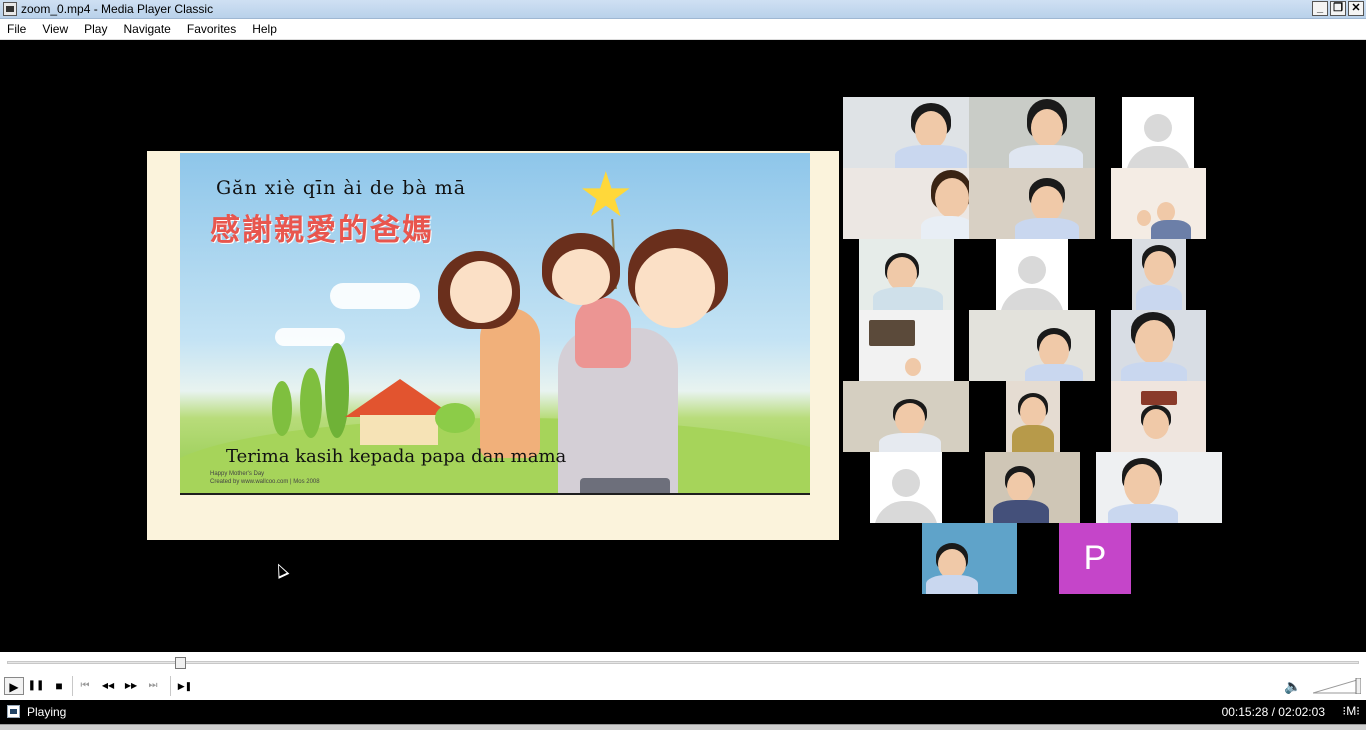  Describe the element at coordinates (375, 296) in the screenshot. I see `cloud` at that location.